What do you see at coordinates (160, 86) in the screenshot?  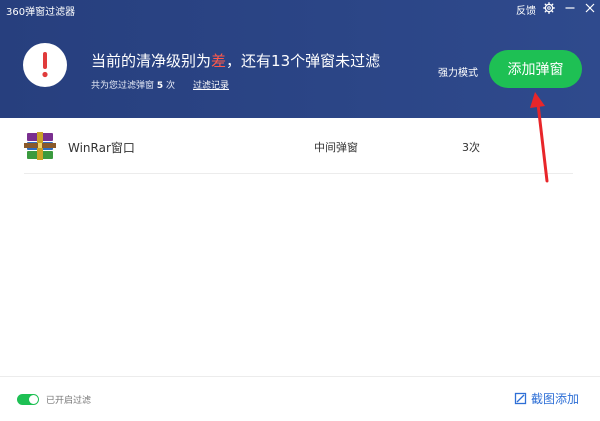 I see `filtered-count: 5` at bounding box center [160, 86].